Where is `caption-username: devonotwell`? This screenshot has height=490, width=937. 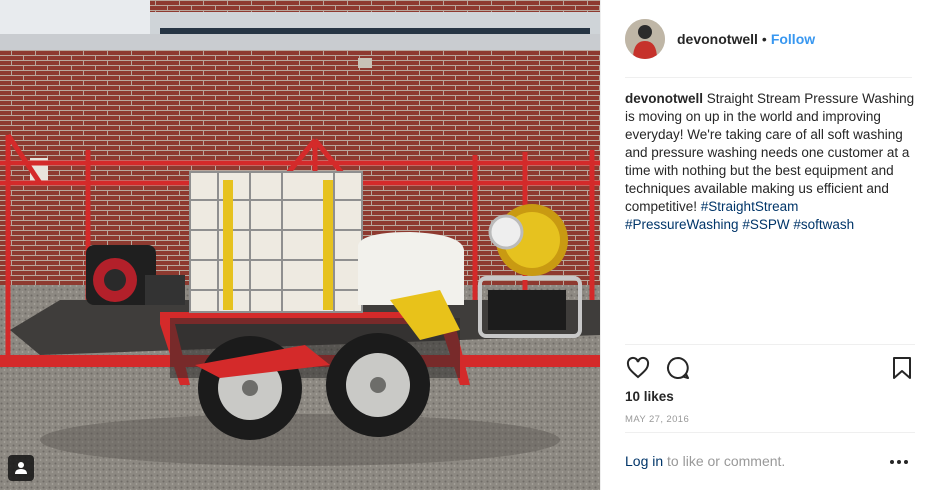
caption-username: devonotwell is located at coordinates (664, 98).